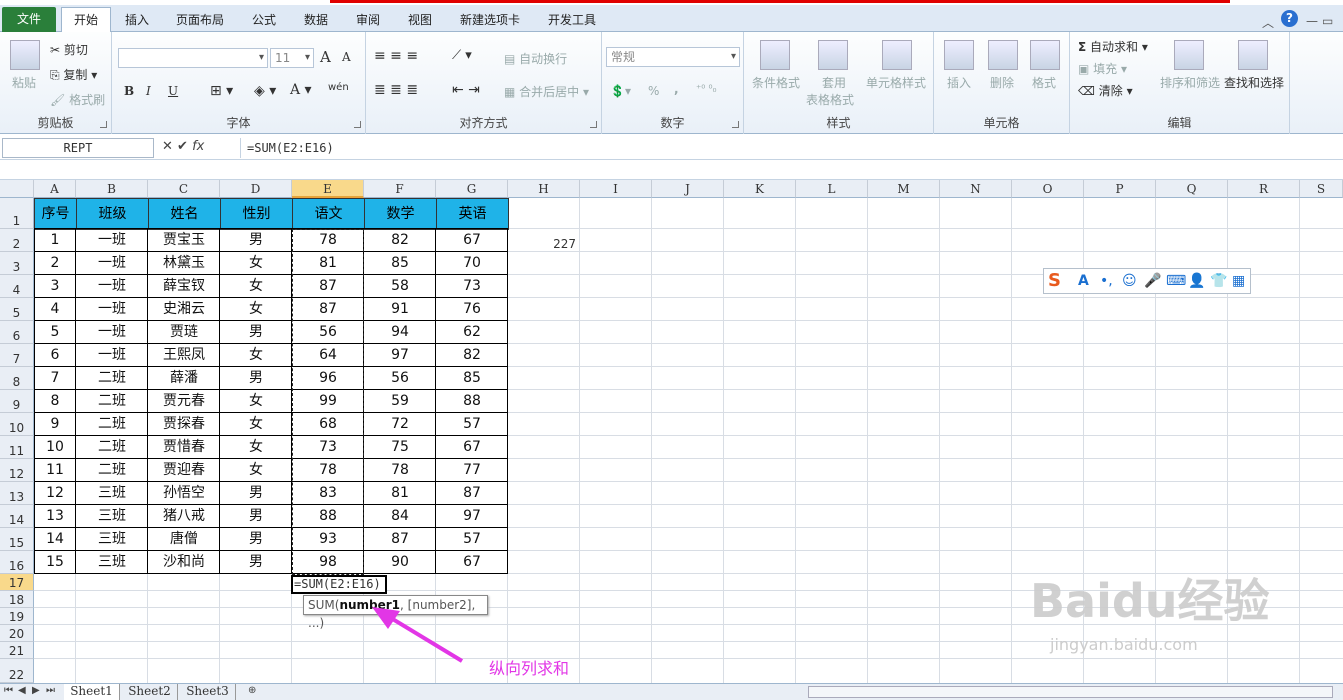 This screenshot has height=700, width=1343. I want to click on help-icon: ?, so click(1289, 18).